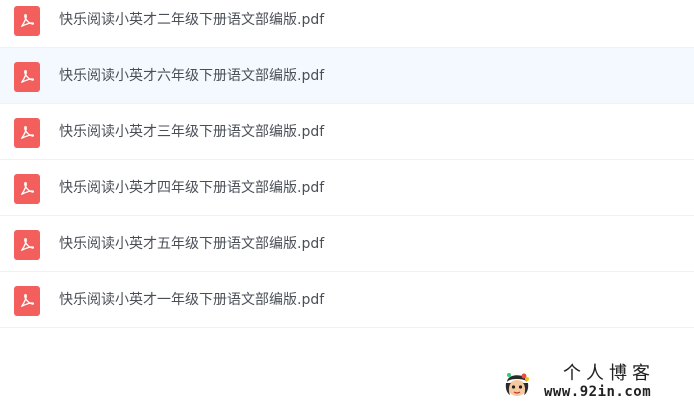 This screenshot has width=694, height=405. What do you see at coordinates (347, 24) in the screenshot?
I see `file-row: 快乐阅读小英才二年级下册语文部编版.pdf` at bounding box center [347, 24].